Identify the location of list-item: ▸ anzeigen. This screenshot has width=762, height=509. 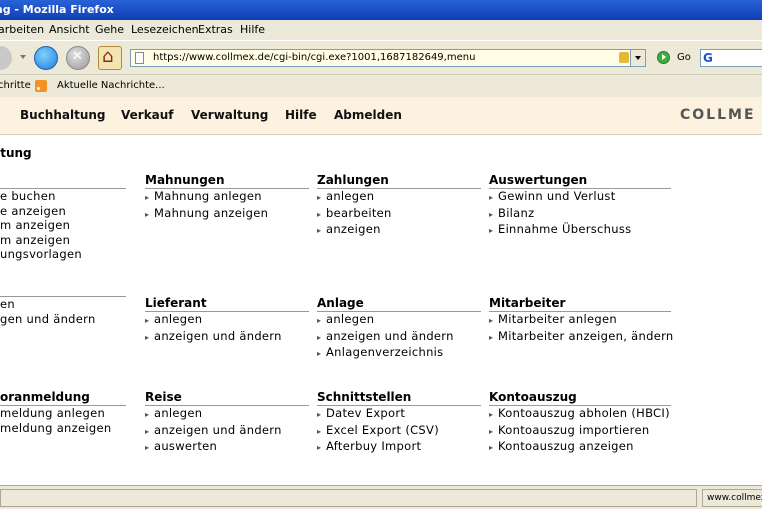
(399, 230).